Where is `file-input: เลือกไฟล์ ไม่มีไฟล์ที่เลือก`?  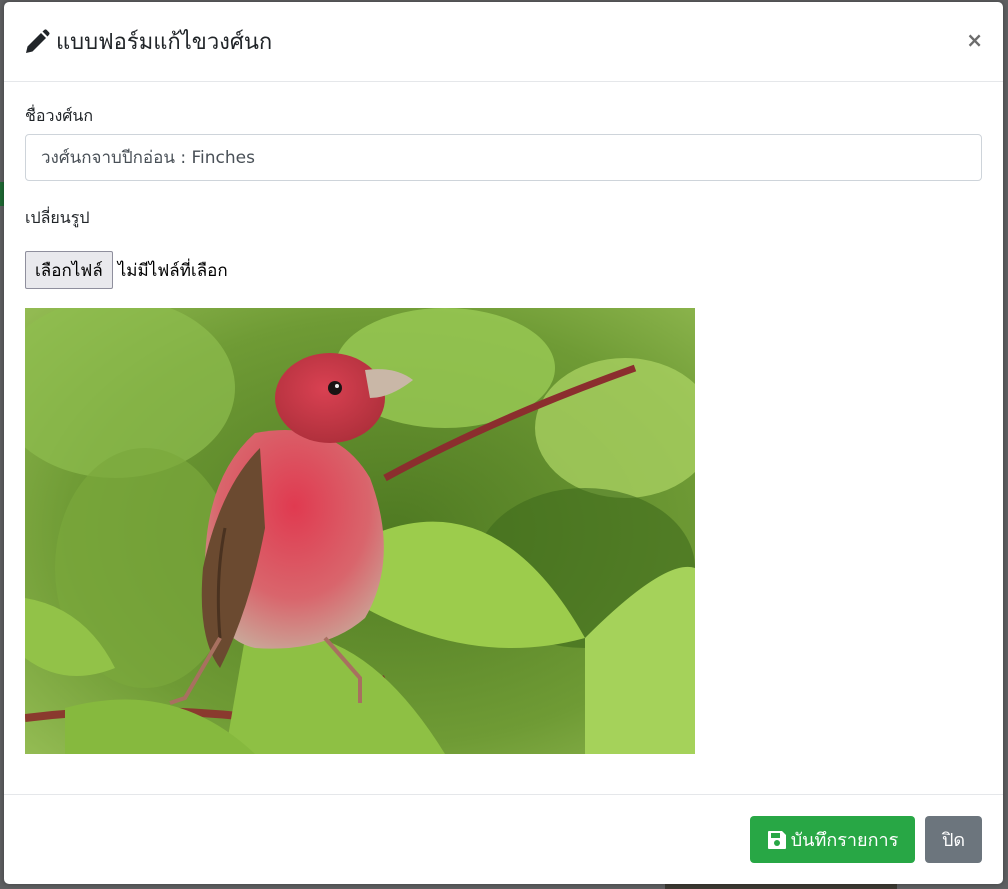
file-input: เลือกไฟล์ ไม่มีไฟล์ที่เลือก is located at coordinates (503, 270).